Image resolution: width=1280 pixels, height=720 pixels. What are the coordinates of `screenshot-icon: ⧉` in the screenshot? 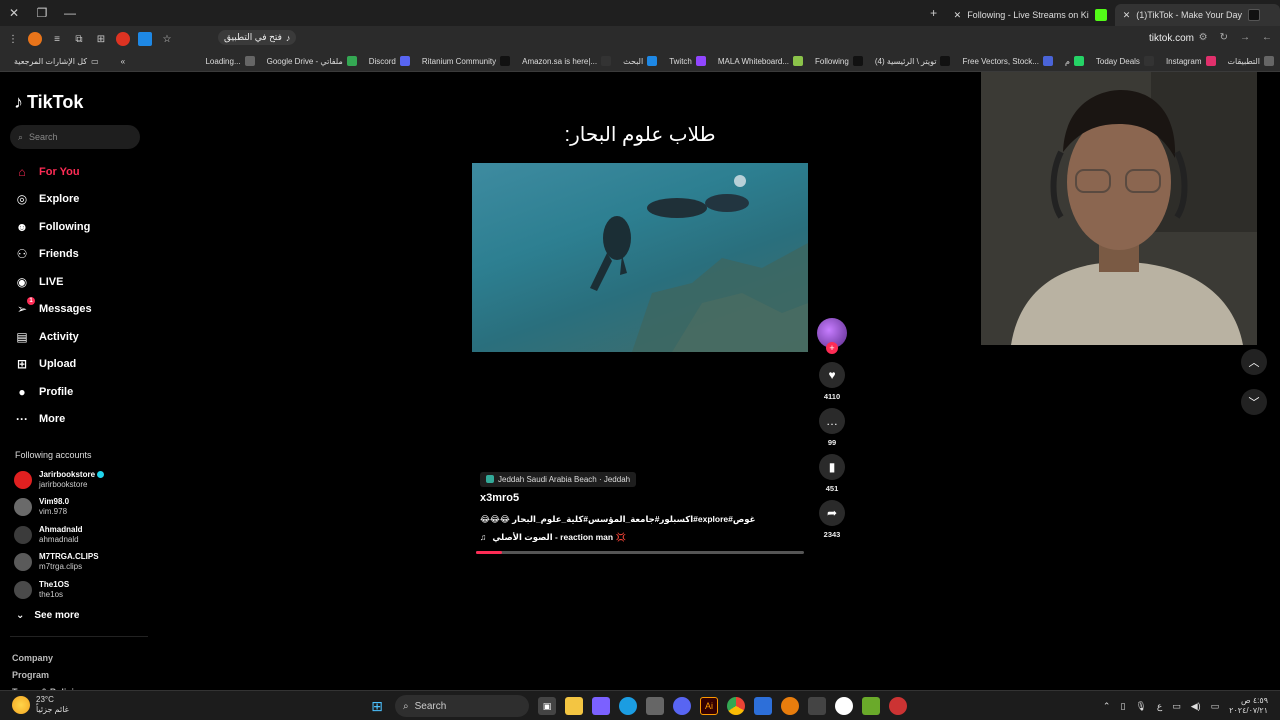 It's located at (79, 39).